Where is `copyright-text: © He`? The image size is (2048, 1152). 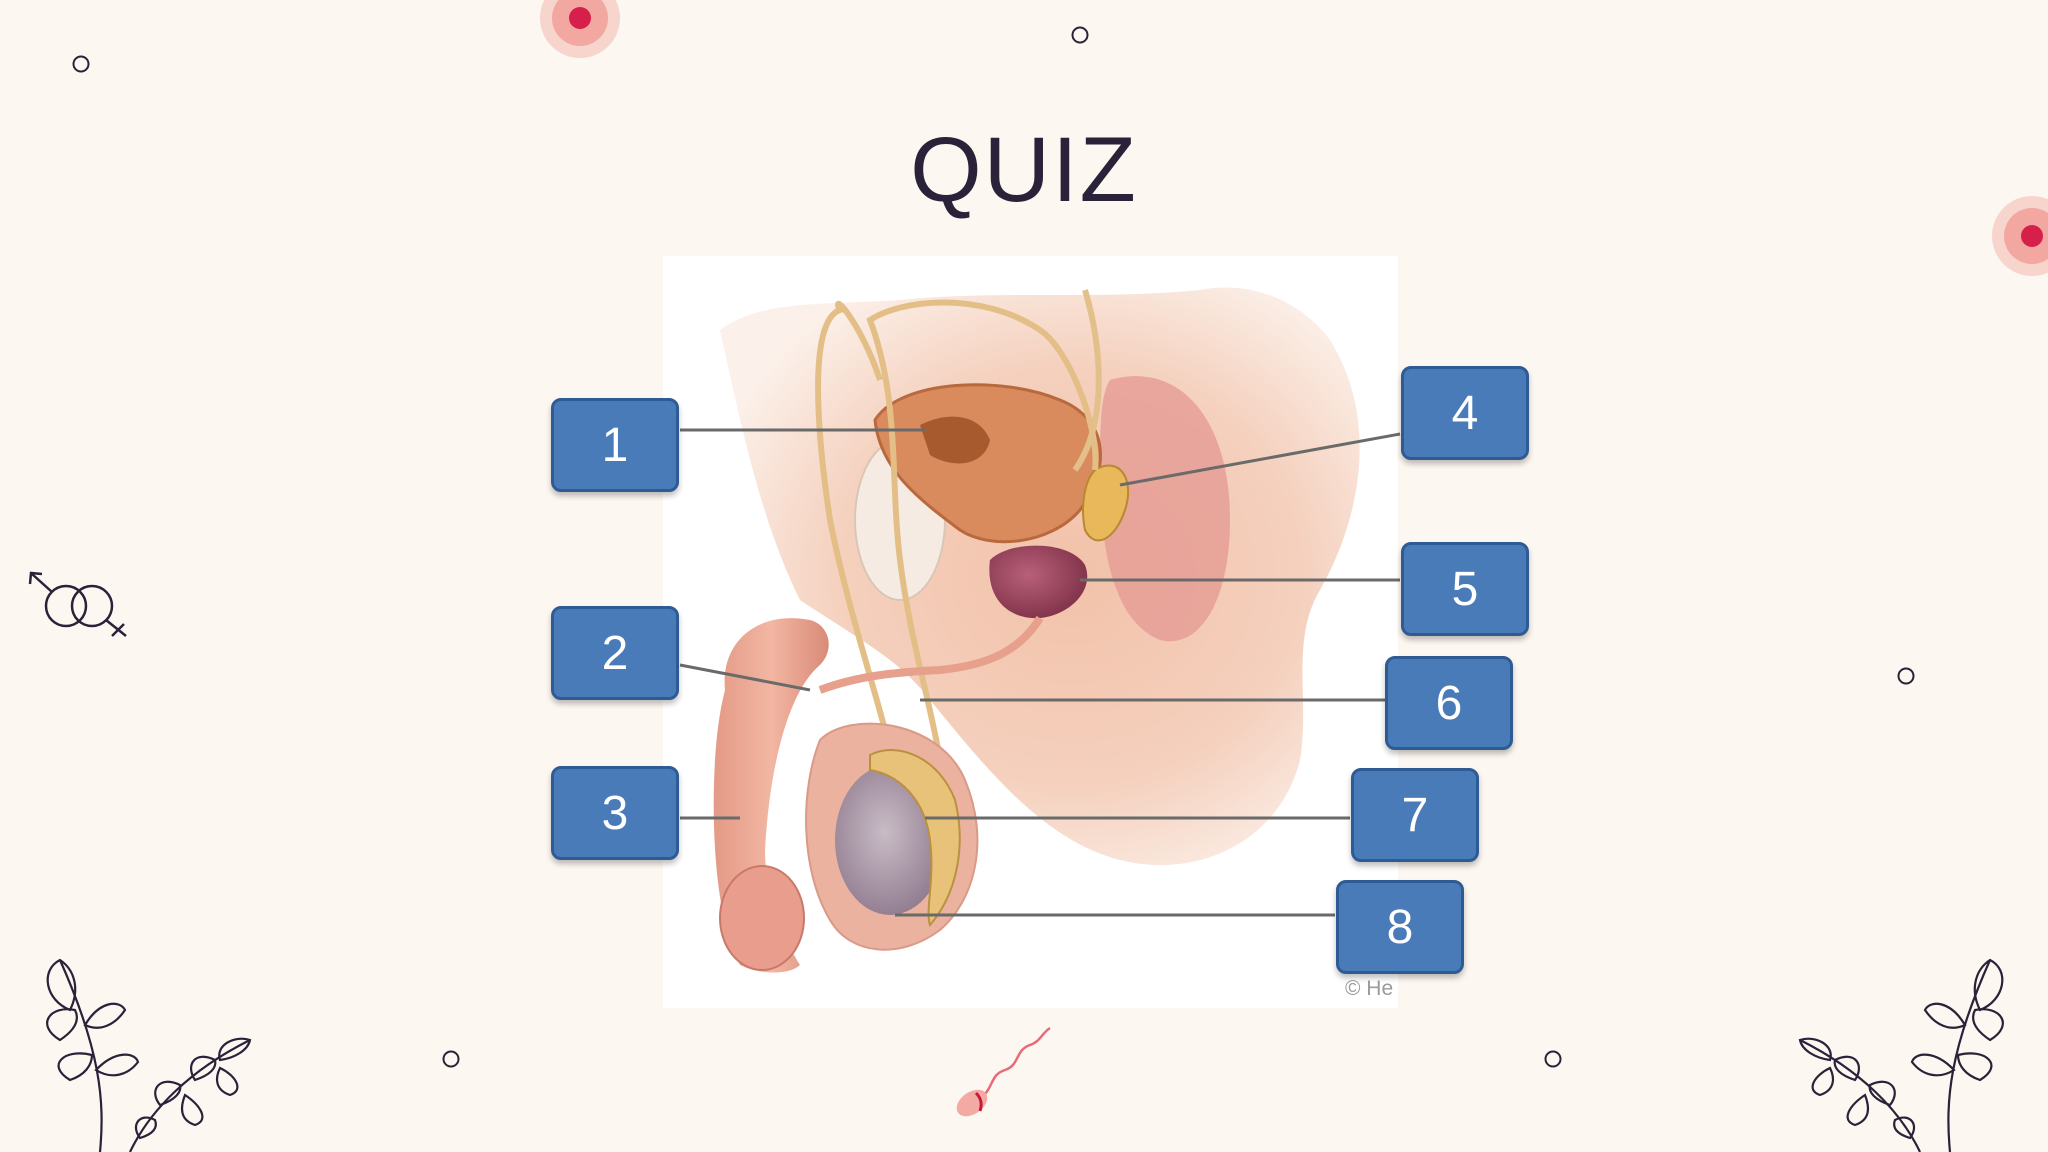
copyright-text: © He is located at coordinates (1369, 988).